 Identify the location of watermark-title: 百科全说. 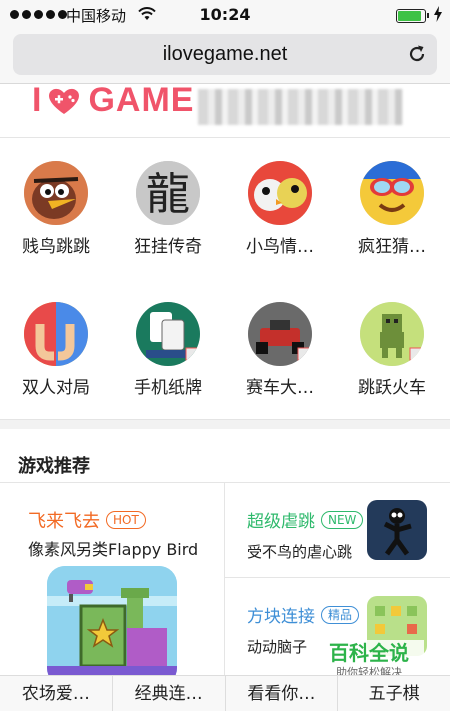
(369, 653).